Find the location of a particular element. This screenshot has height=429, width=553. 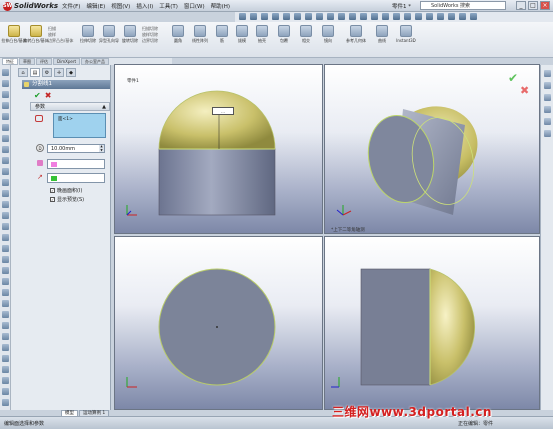

tab-features: 特征 is located at coordinates (10, 61).